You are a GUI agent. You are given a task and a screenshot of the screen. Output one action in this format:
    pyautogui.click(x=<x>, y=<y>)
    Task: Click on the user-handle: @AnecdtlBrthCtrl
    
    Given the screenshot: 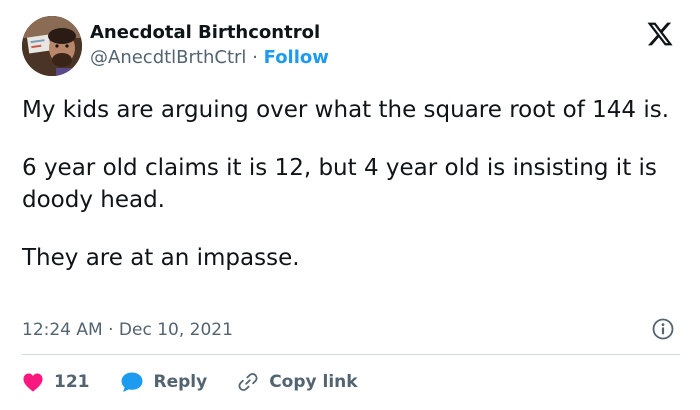 What is the action you would take?
    pyautogui.click(x=168, y=57)
    